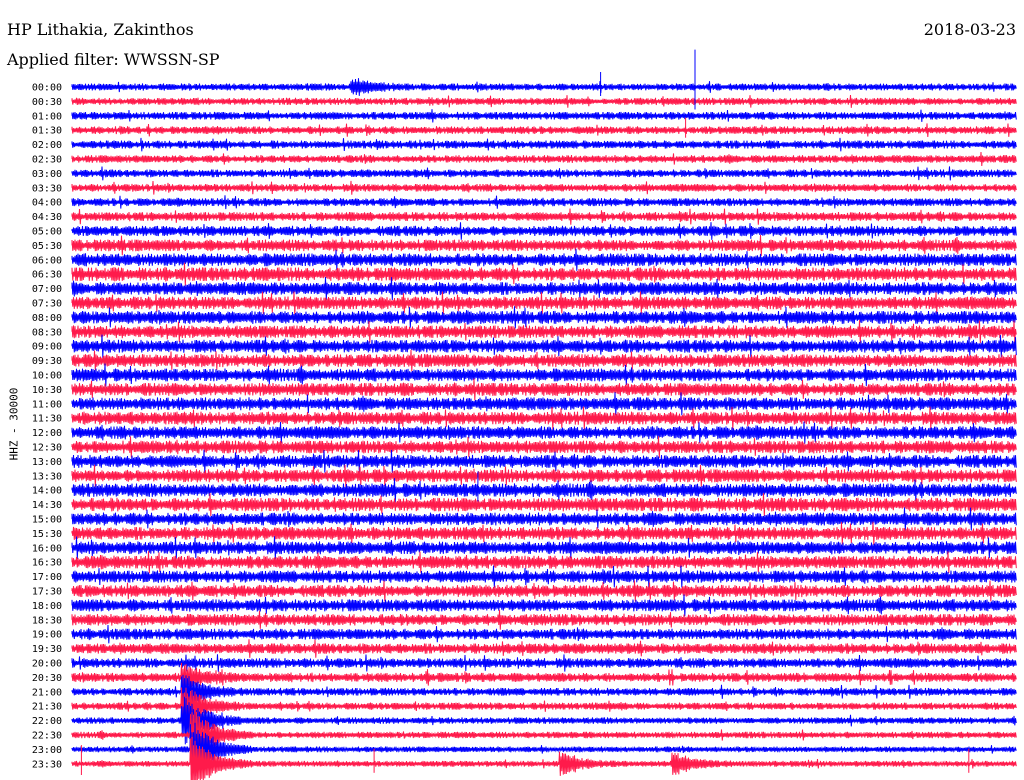  Describe the element at coordinates (47, 347) in the screenshot. I see `row-label: 09:00` at that location.